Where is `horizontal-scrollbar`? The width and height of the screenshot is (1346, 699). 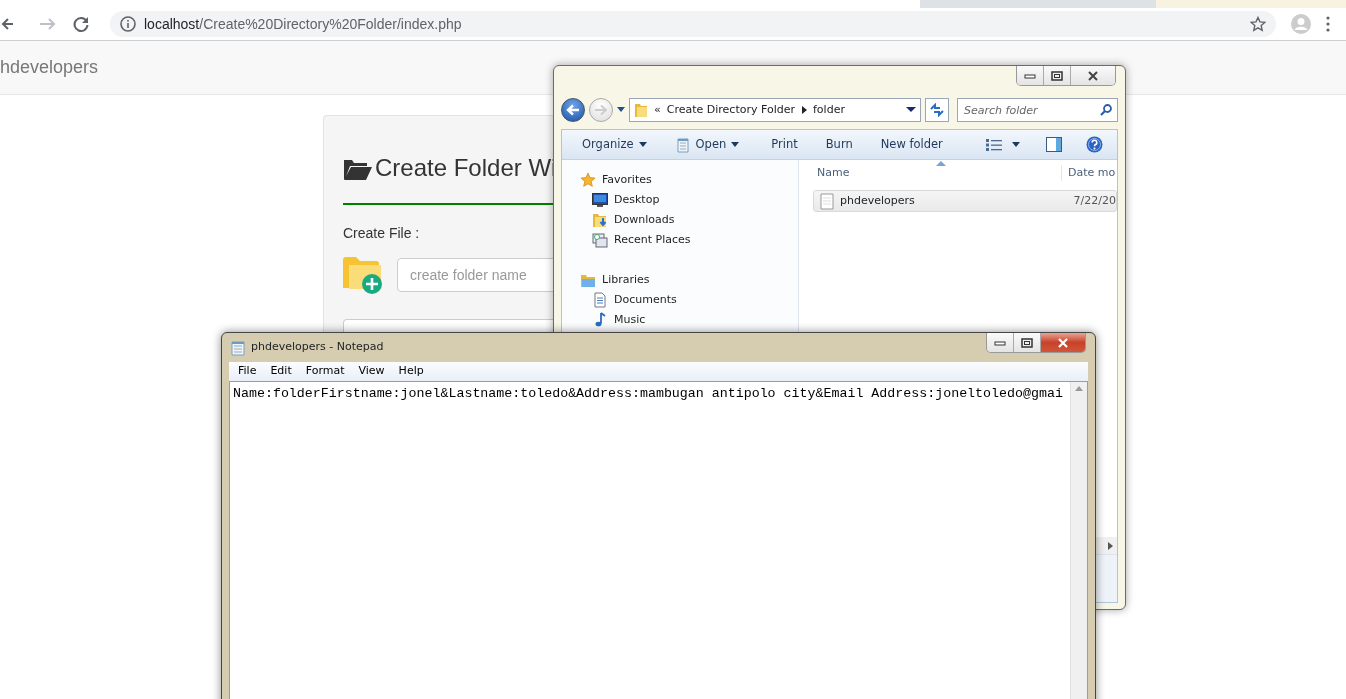 horizontal-scrollbar is located at coordinates (1106, 545).